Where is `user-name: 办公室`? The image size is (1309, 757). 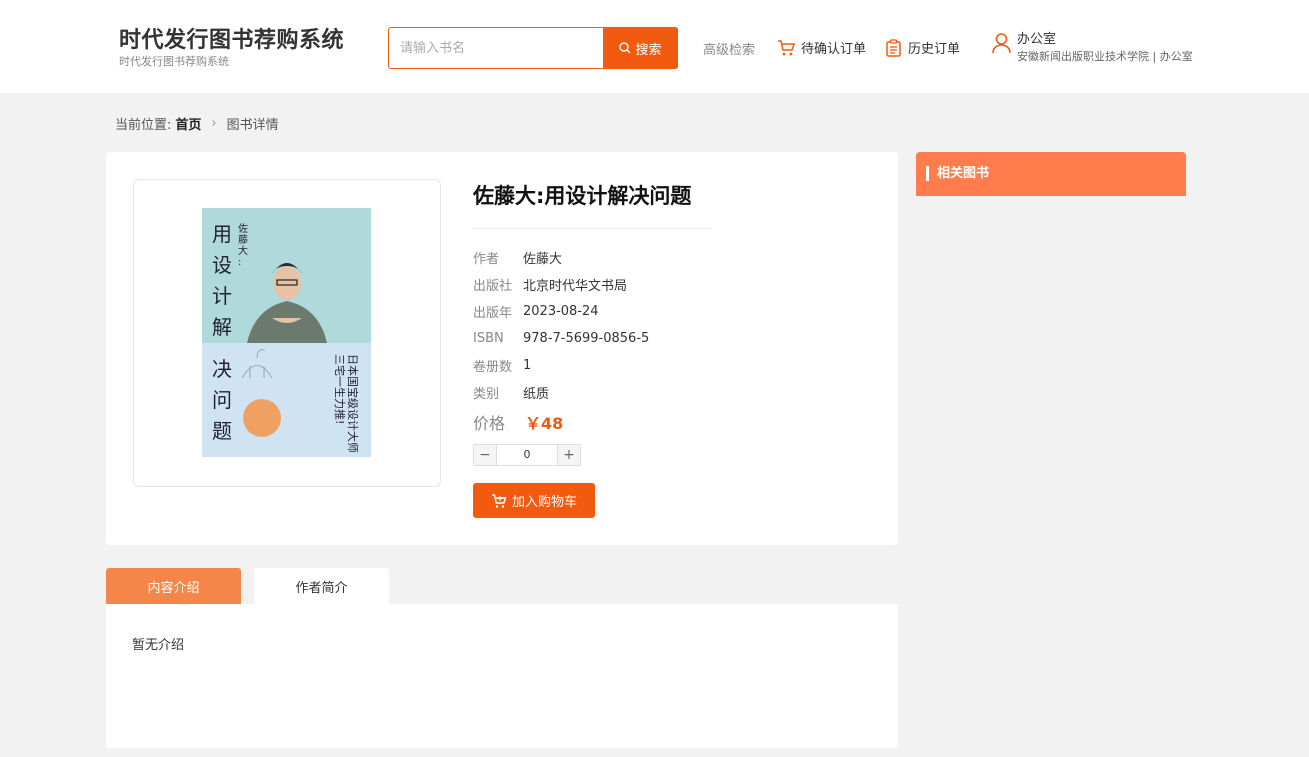
user-name: 办公室 is located at coordinates (1037, 39).